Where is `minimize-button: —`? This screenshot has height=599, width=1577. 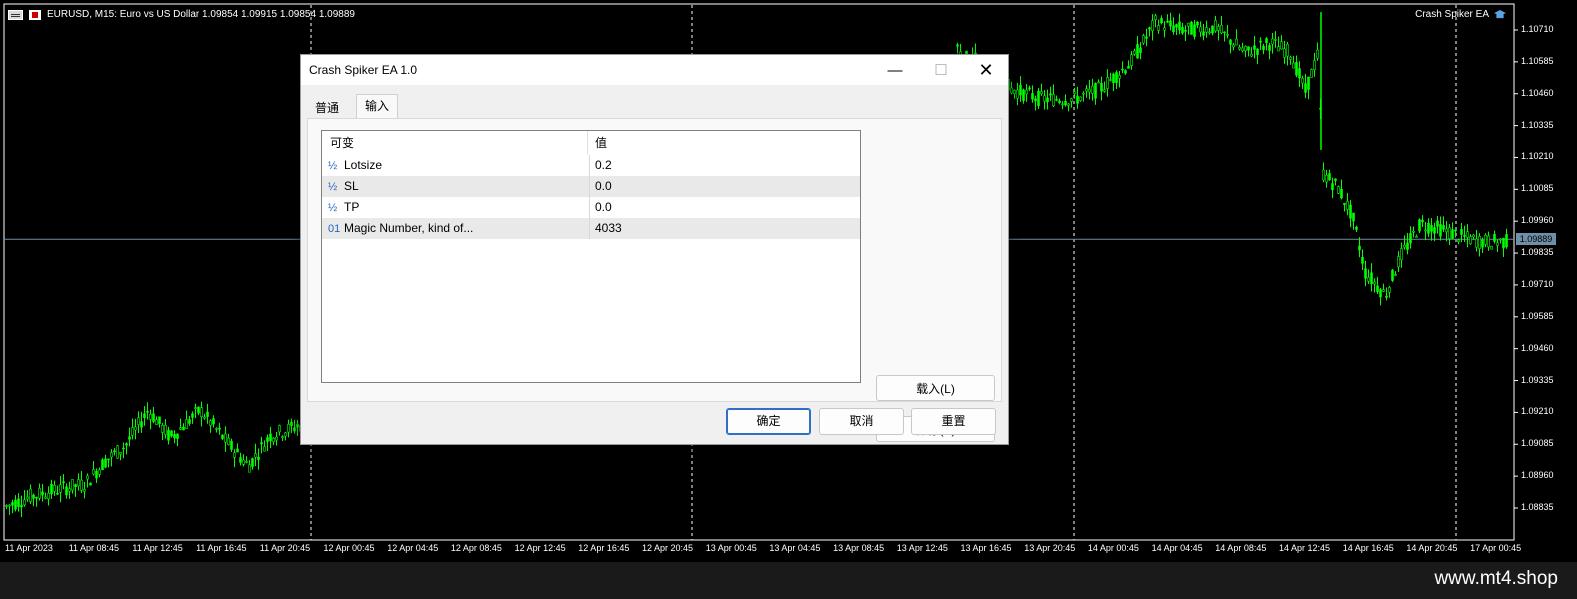 minimize-button: — is located at coordinates (895, 70).